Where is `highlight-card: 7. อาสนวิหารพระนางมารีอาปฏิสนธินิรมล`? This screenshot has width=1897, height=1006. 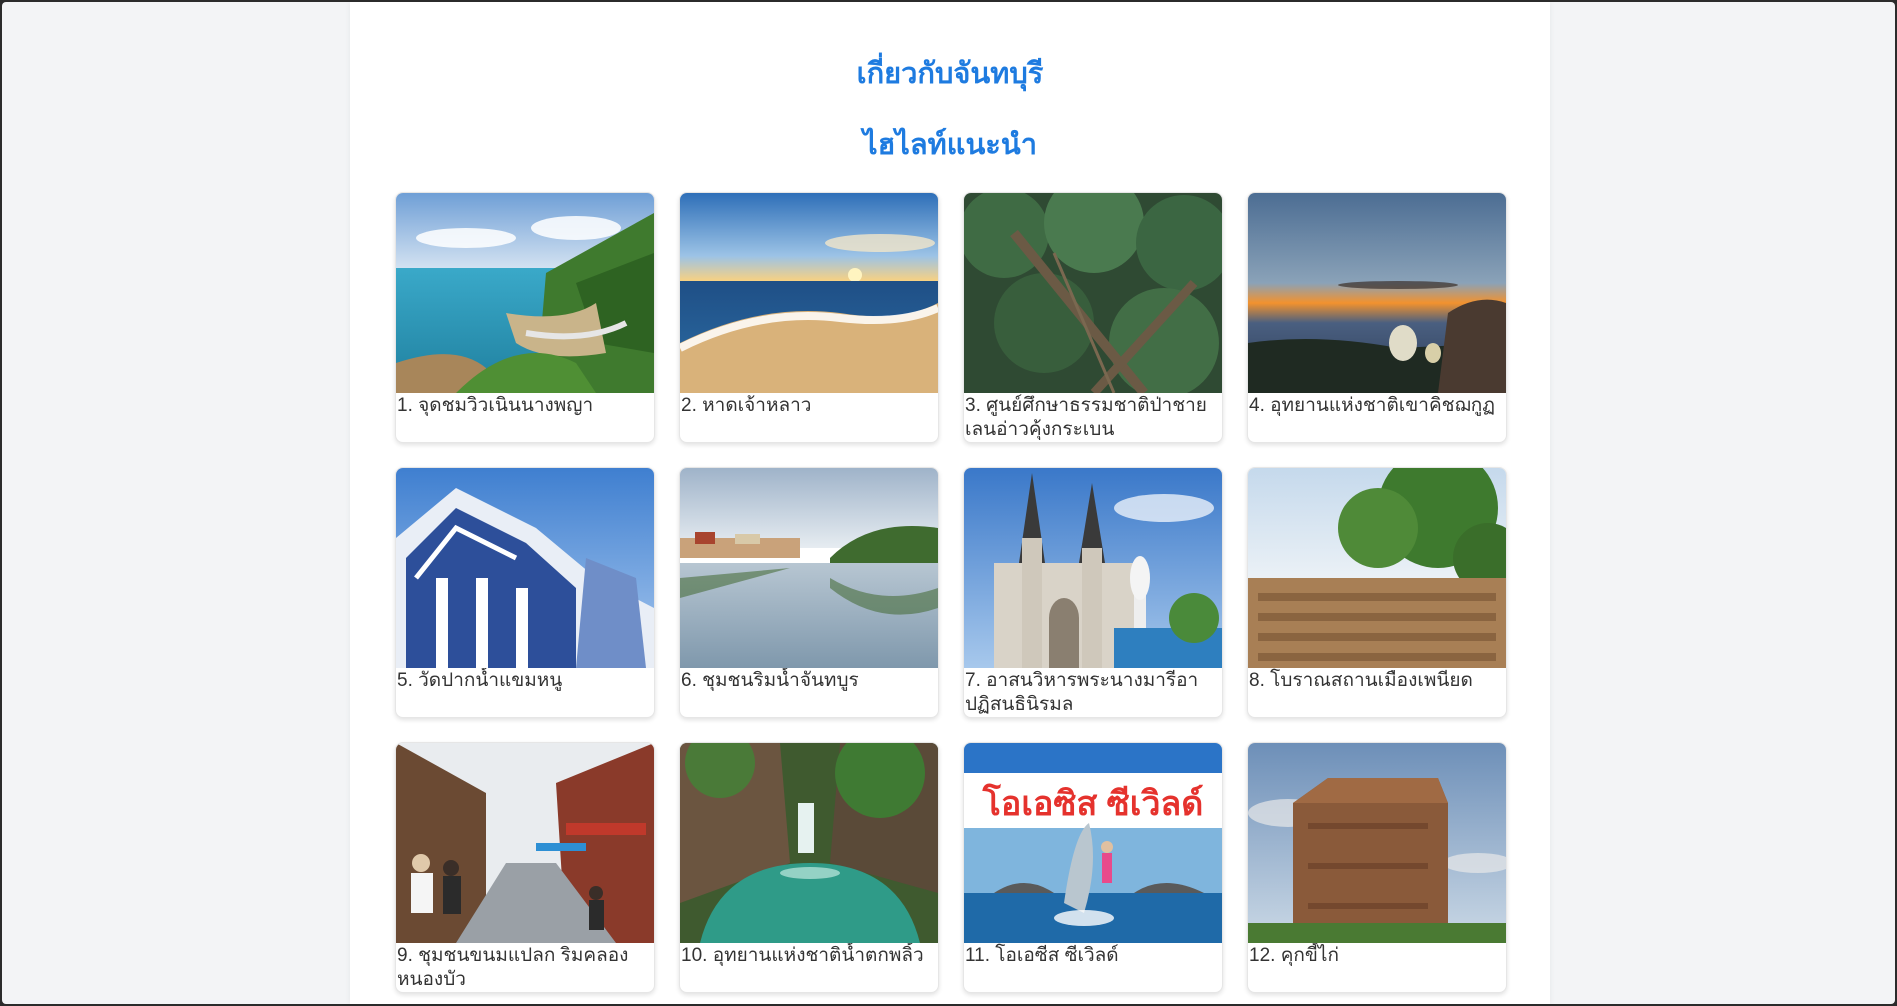
highlight-card: 7. อาสนวิหารพระนางมารีอาปฏิสนธินิรมล is located at coordinates (1093, 592).